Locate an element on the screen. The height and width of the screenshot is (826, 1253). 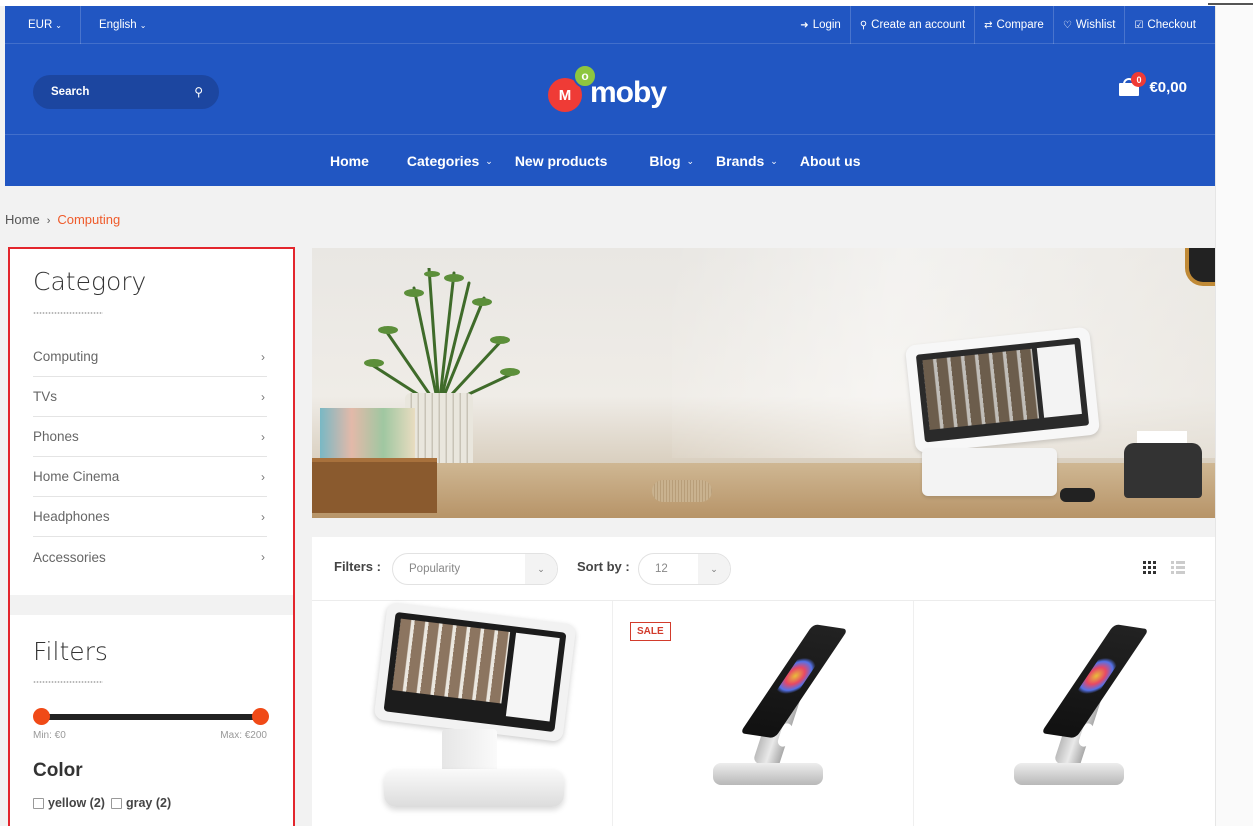
color-option-label: yellow (2) is located at coordinates (76, 803).